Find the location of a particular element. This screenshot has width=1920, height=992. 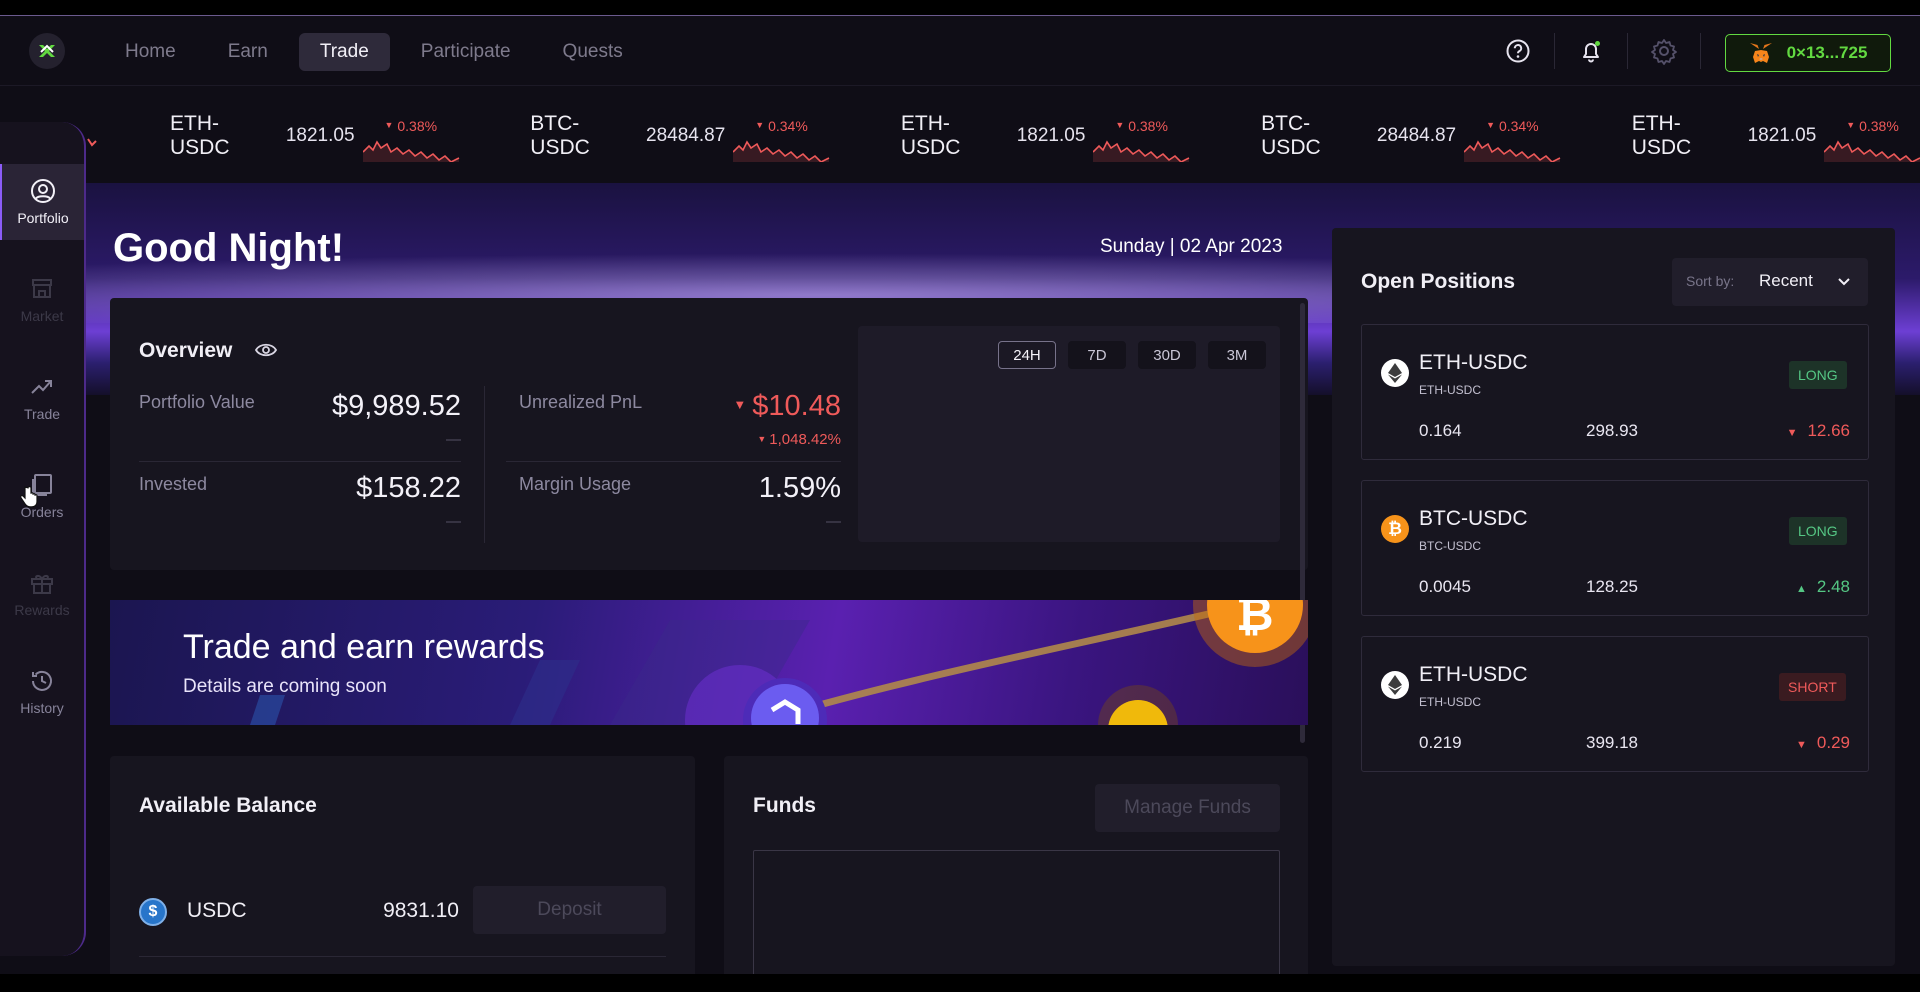

sidebar-item-portfolio: Portfolio is located at coordinates (42, 202).